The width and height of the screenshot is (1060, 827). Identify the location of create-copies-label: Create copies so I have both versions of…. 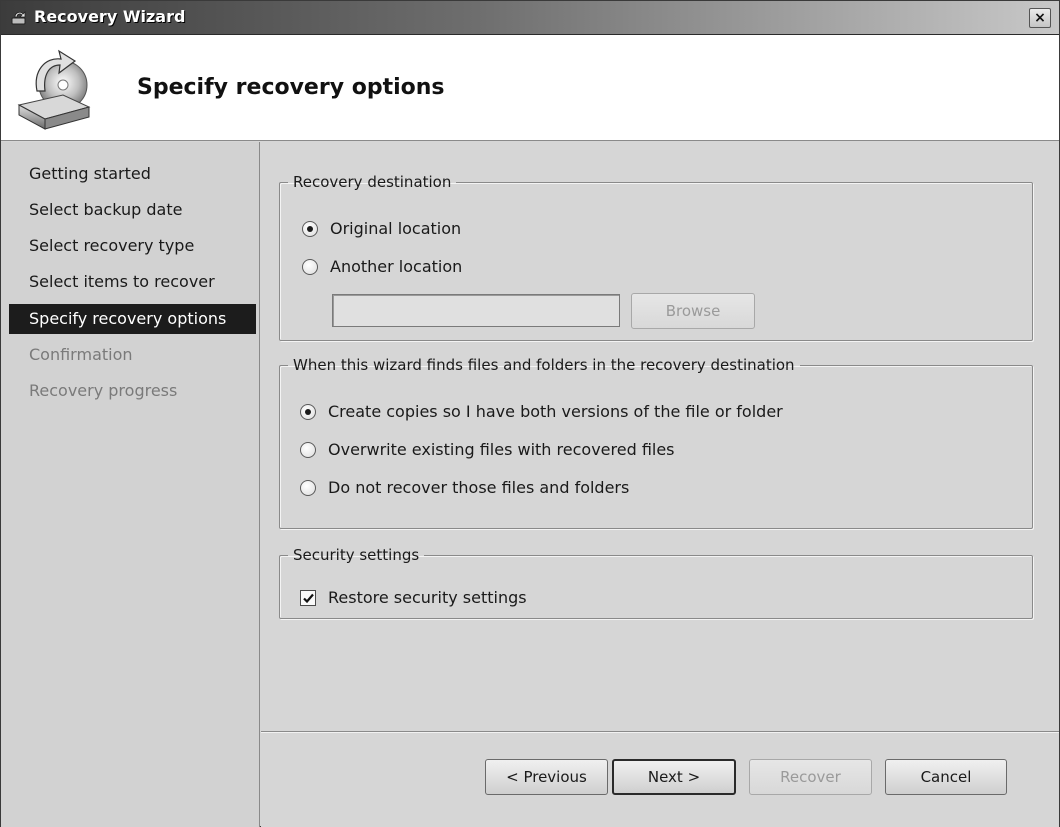
(555, 411).